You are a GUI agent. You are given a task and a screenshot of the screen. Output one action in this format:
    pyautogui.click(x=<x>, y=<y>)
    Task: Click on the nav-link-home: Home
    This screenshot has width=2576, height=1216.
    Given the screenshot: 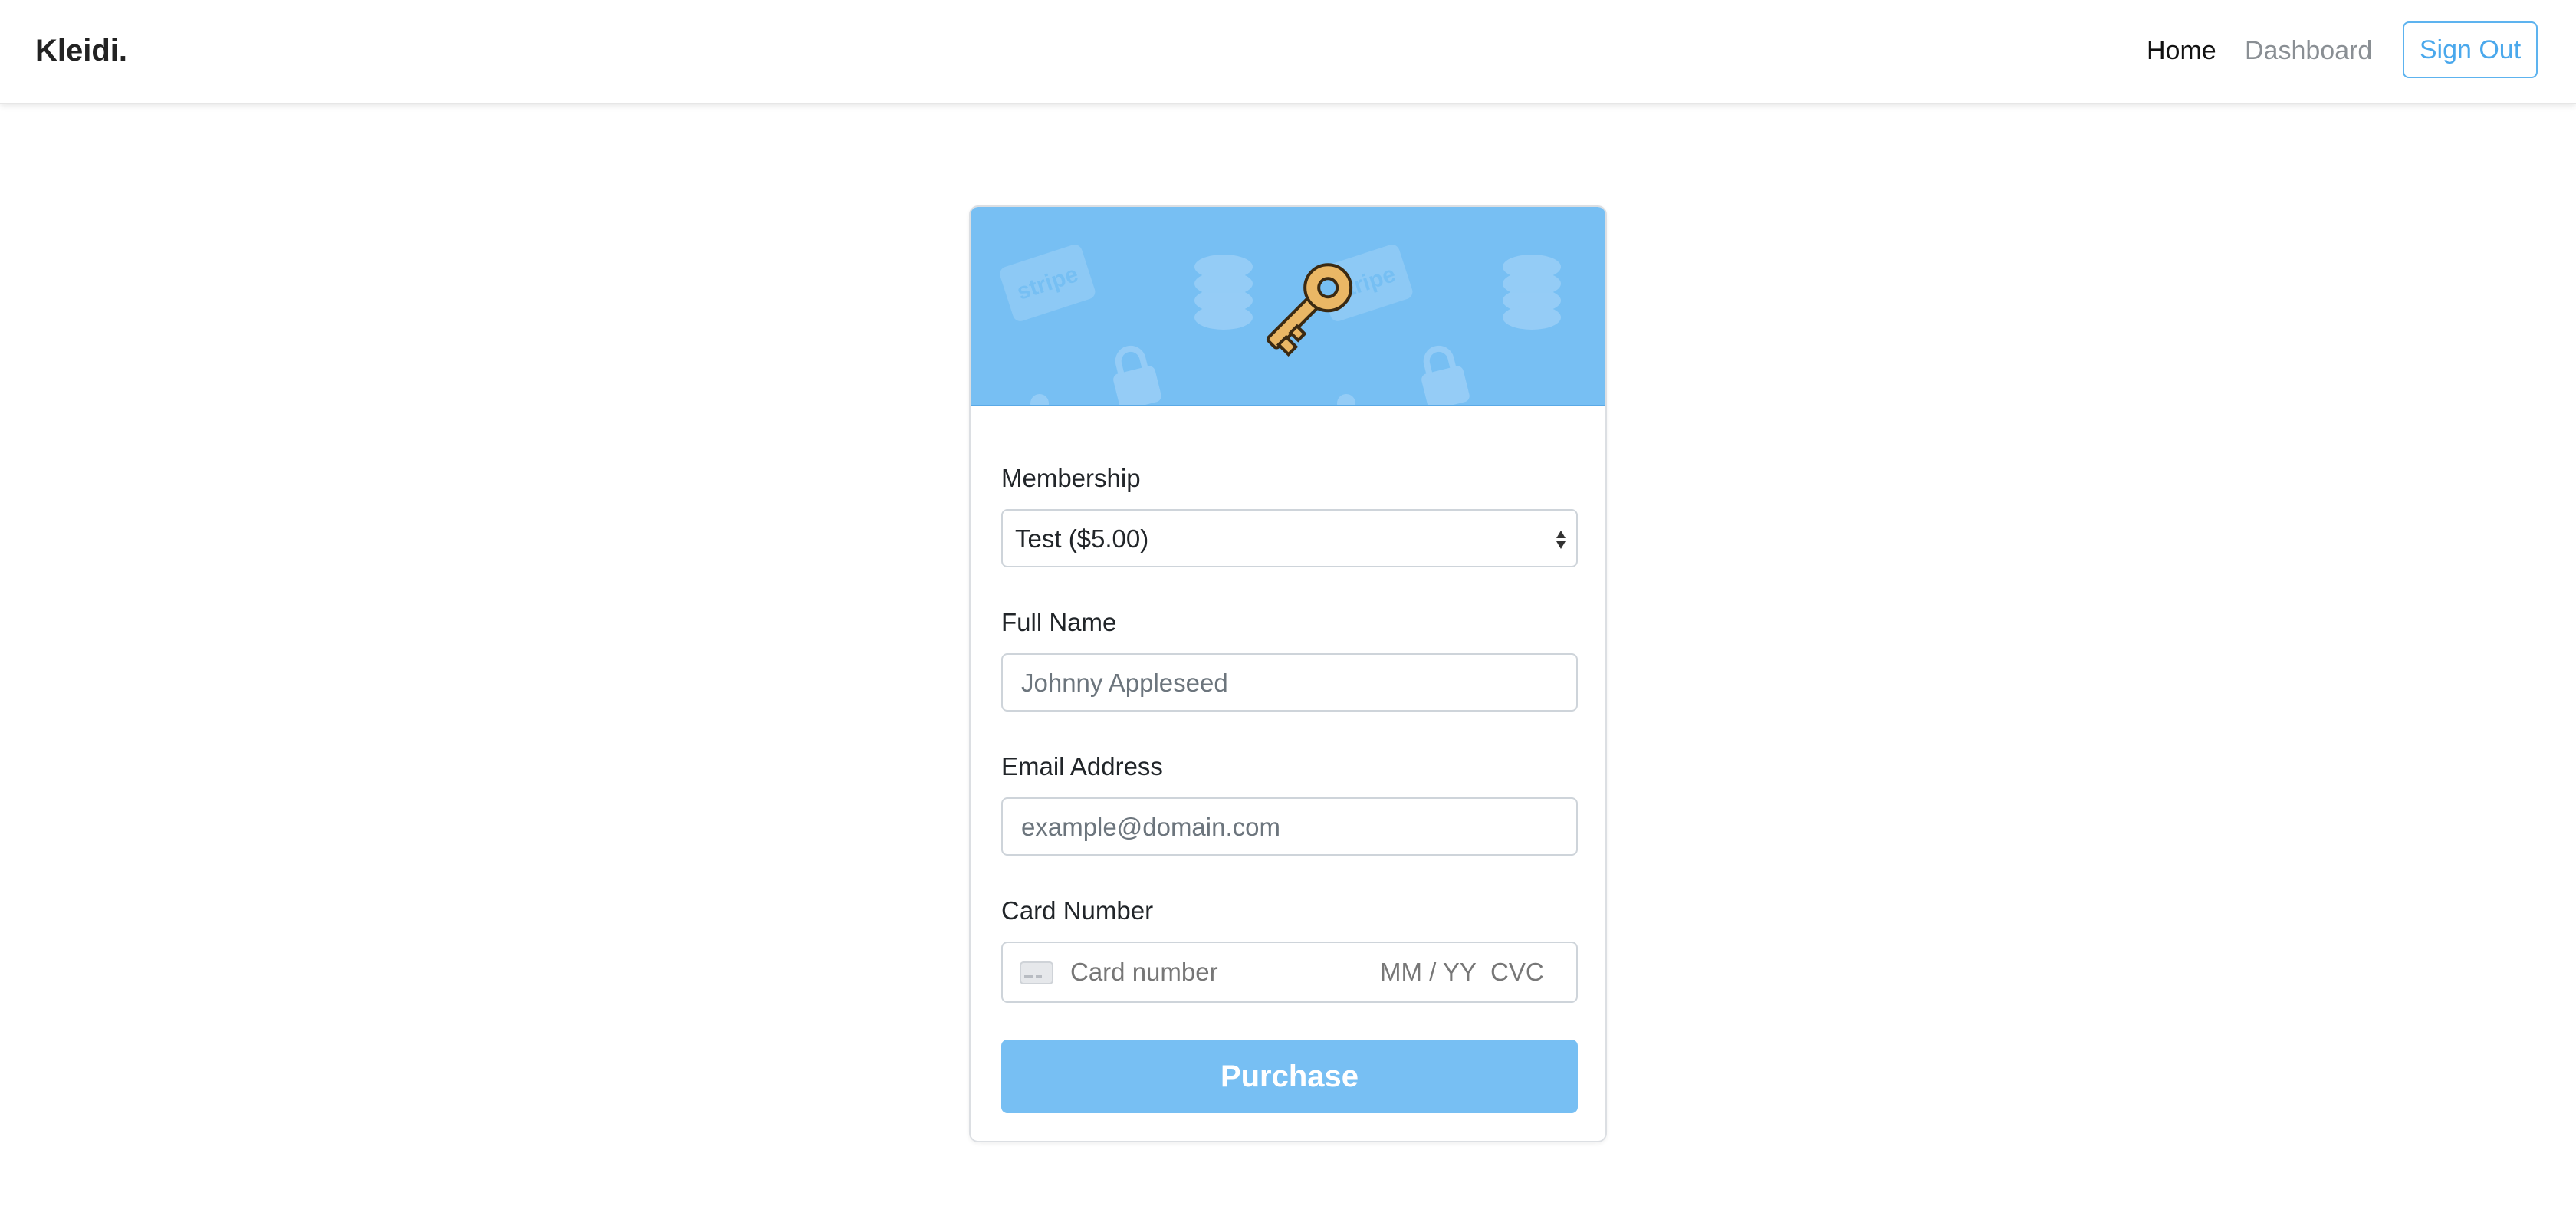 What is the action you would take?
    pyautogui.click(x=2181, y=50)
    